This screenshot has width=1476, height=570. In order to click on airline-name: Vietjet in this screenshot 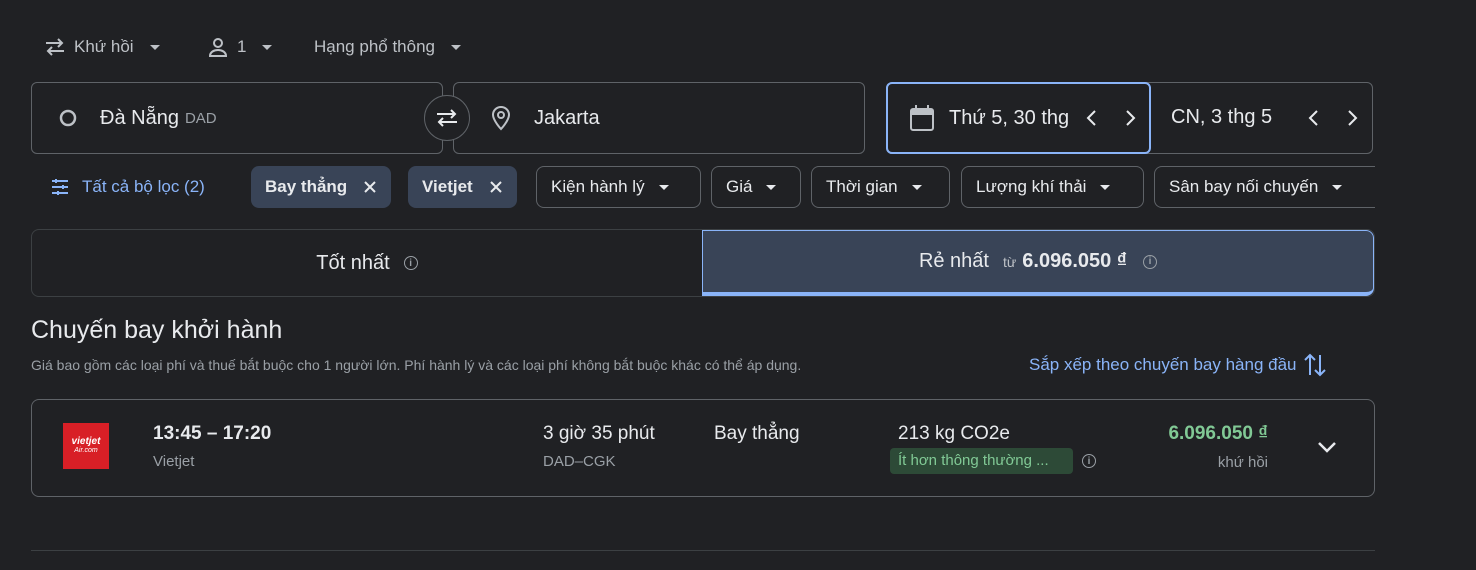, I will do `click(174, 461)`.